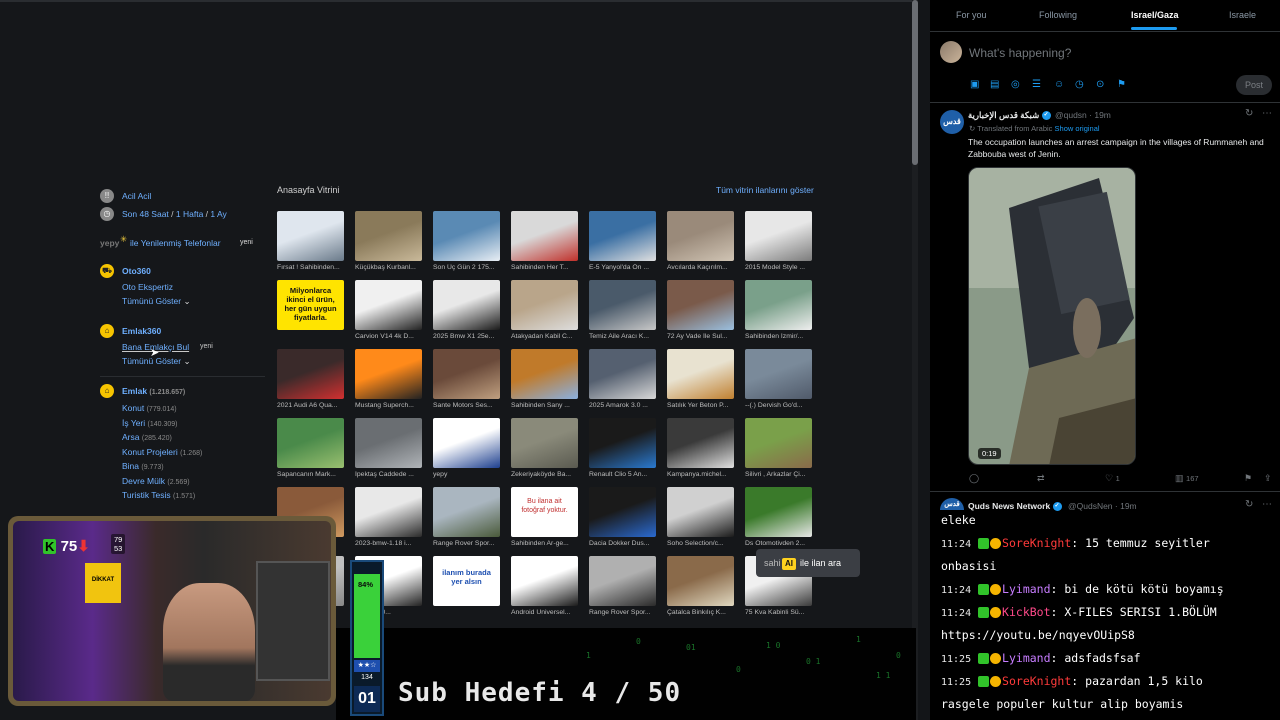  I want to click on tweet-video, so click(1052, 316).